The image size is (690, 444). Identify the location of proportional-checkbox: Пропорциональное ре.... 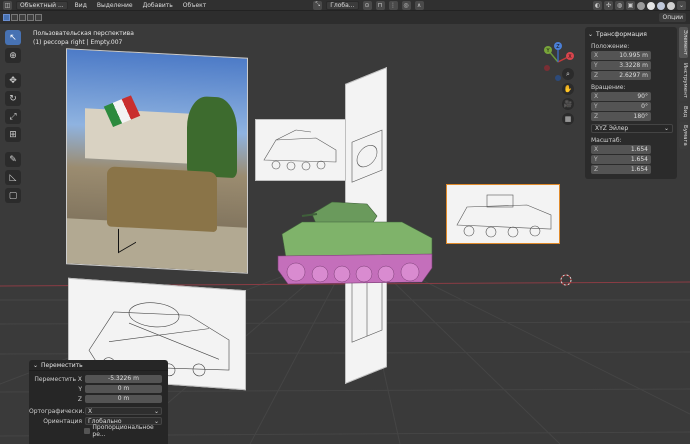
(126, 431).